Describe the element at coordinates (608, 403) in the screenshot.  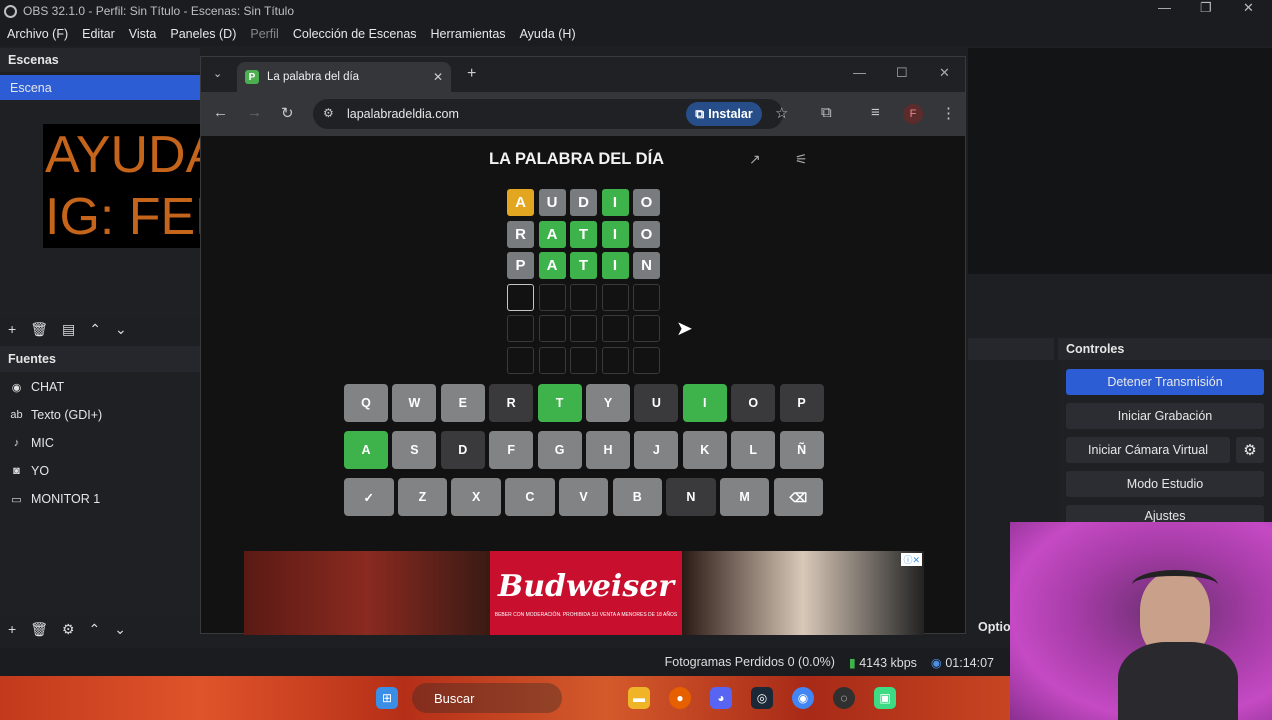
I see `key-y: Y` at that location.